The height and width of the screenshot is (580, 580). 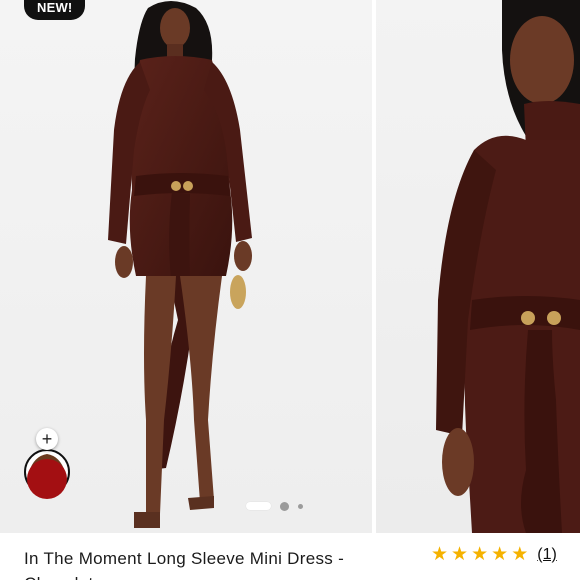 What do you see at coordinates (47, 479) in the screenshot?
I see `selected-color-swatch` at bounding box center [47, 479].